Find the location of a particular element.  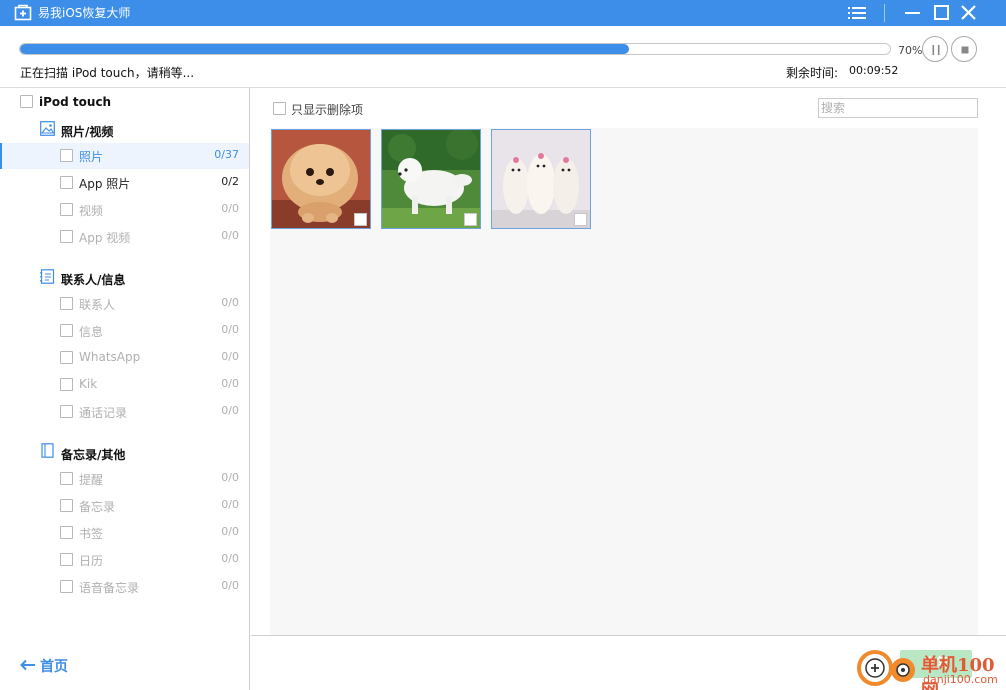

notebook-icon is located at coordinates (47, 450).